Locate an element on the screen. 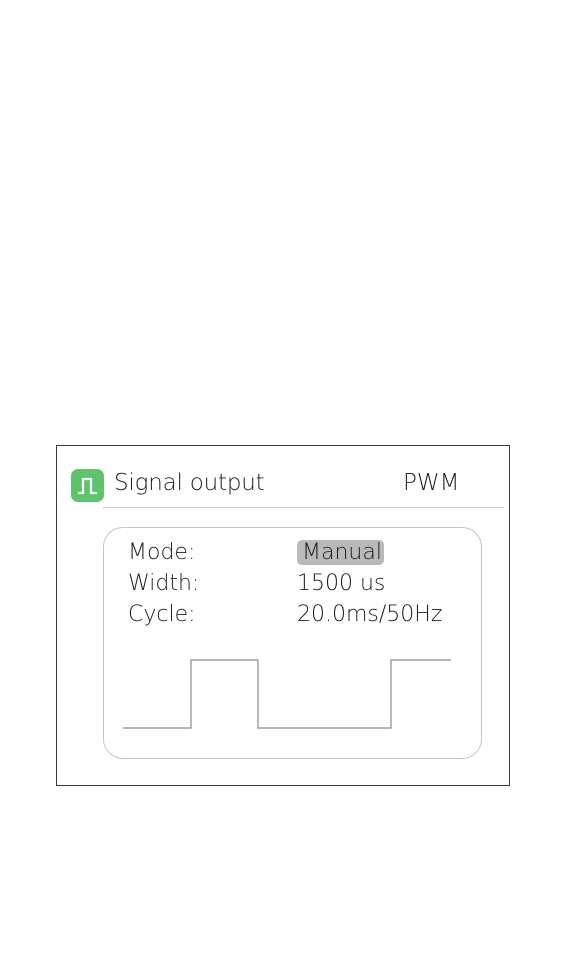 The width and height of the screenshot is (567, 964). signal-type-label: PWM is located at coordinates (431, 483).